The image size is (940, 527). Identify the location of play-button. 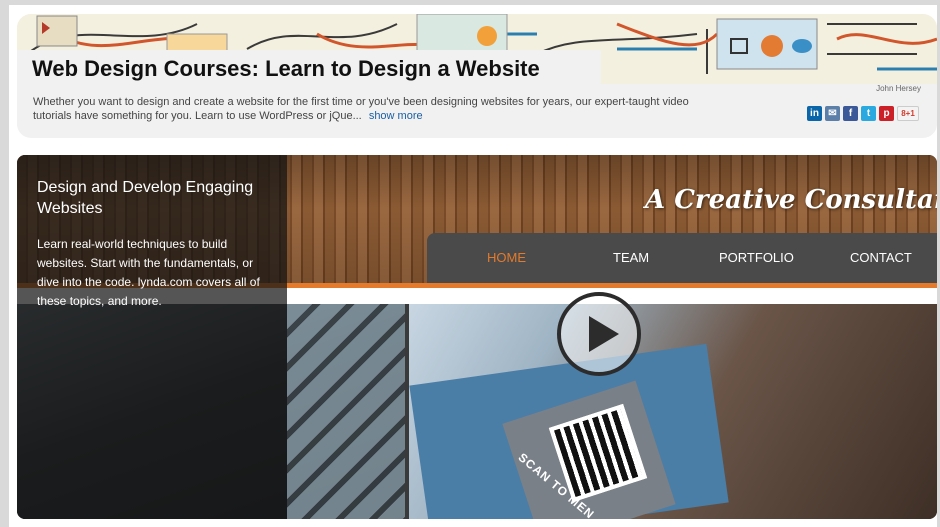
(599, 334).